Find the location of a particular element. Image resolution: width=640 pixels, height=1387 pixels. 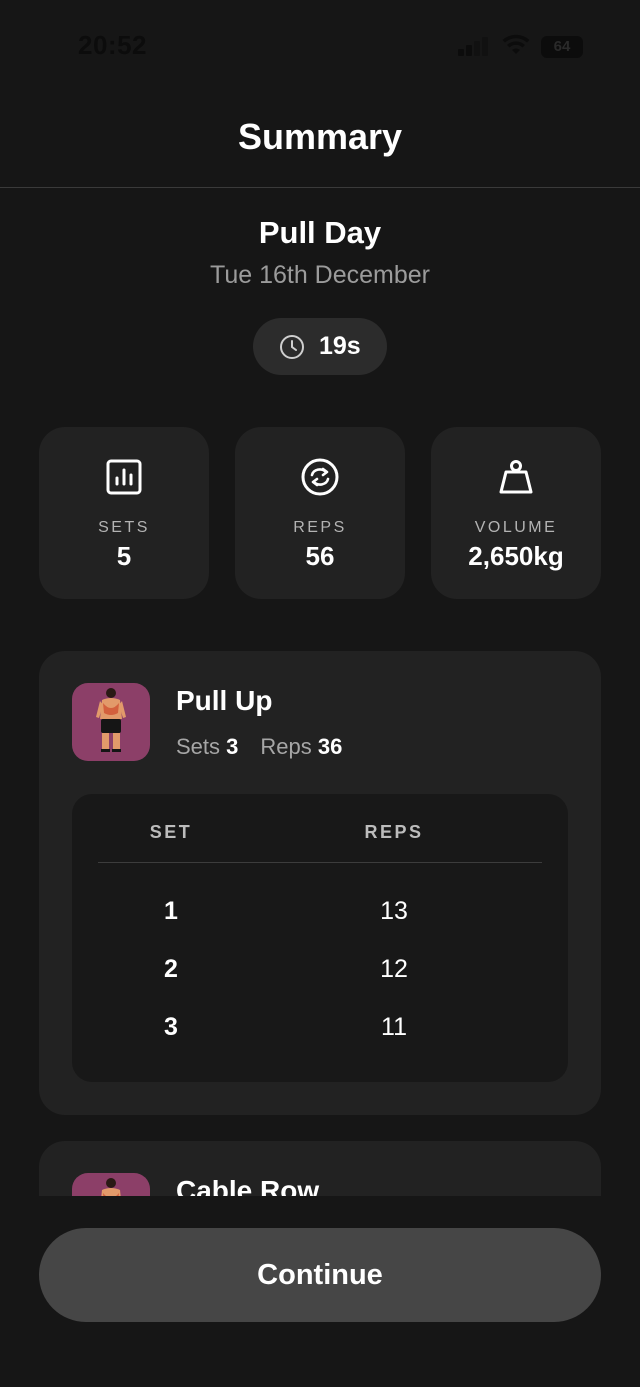

clock-icon is located at coordinates (292, 347).